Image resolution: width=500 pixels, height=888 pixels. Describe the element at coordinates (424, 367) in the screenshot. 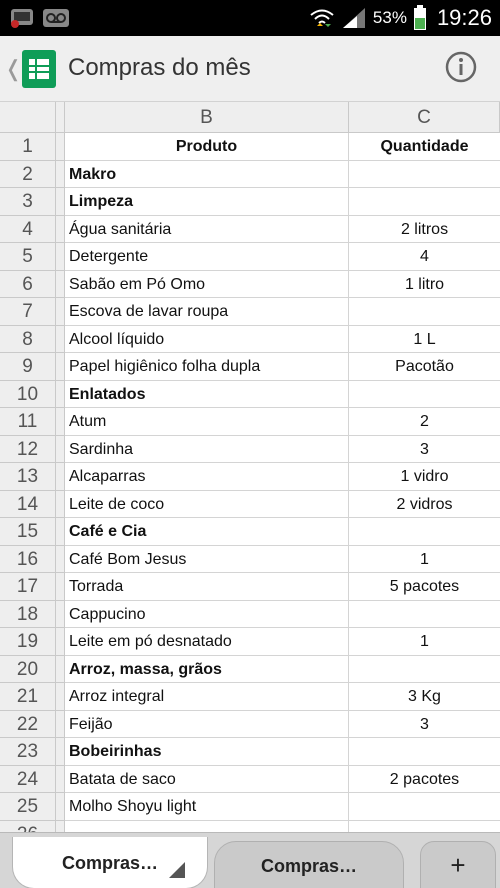

I see `quantidade-cell: Pacotão` at that location.